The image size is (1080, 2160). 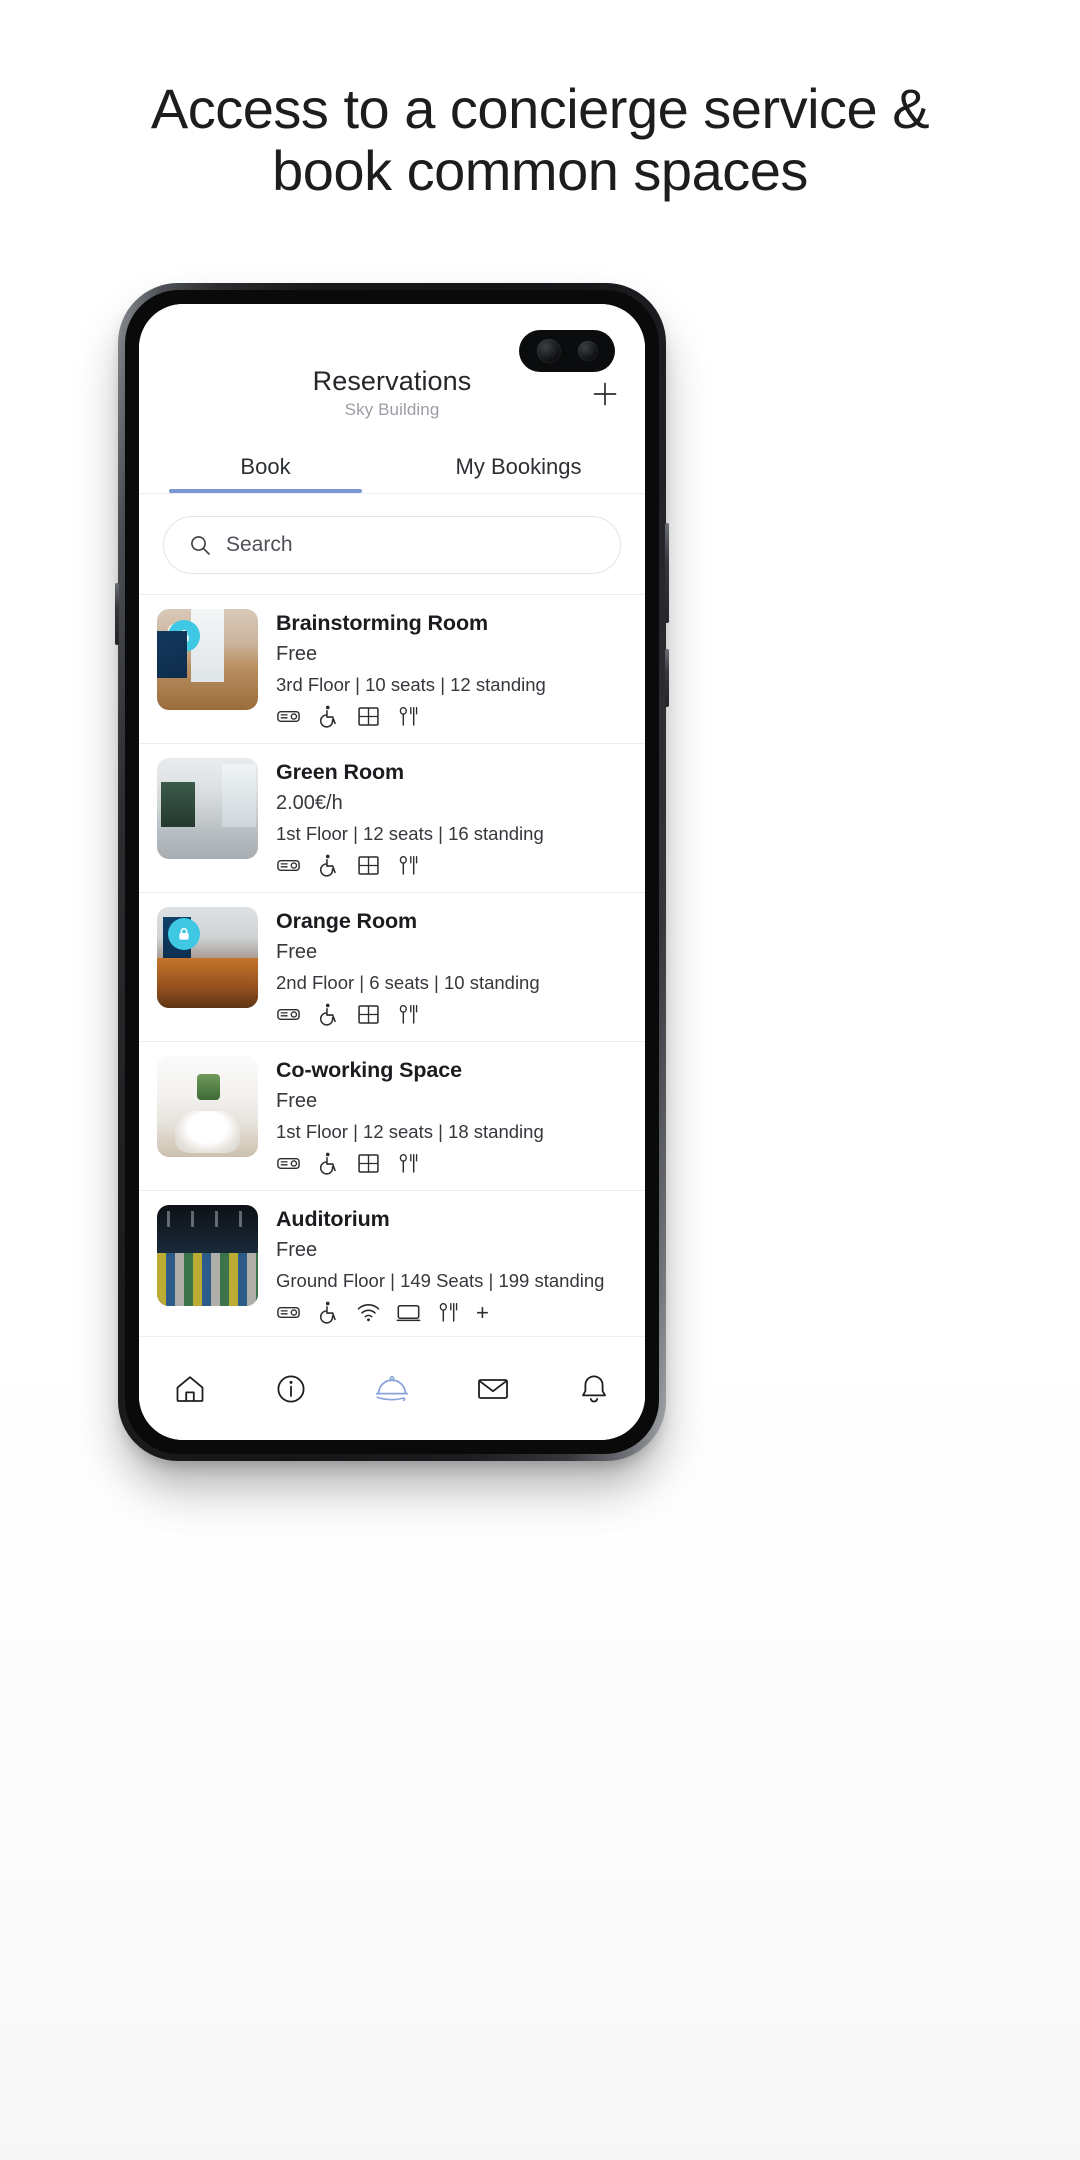 What do you see at coordinates (667, 573) in the screenshot?
I see `volume-up-button` at bounding box center [667, 573].